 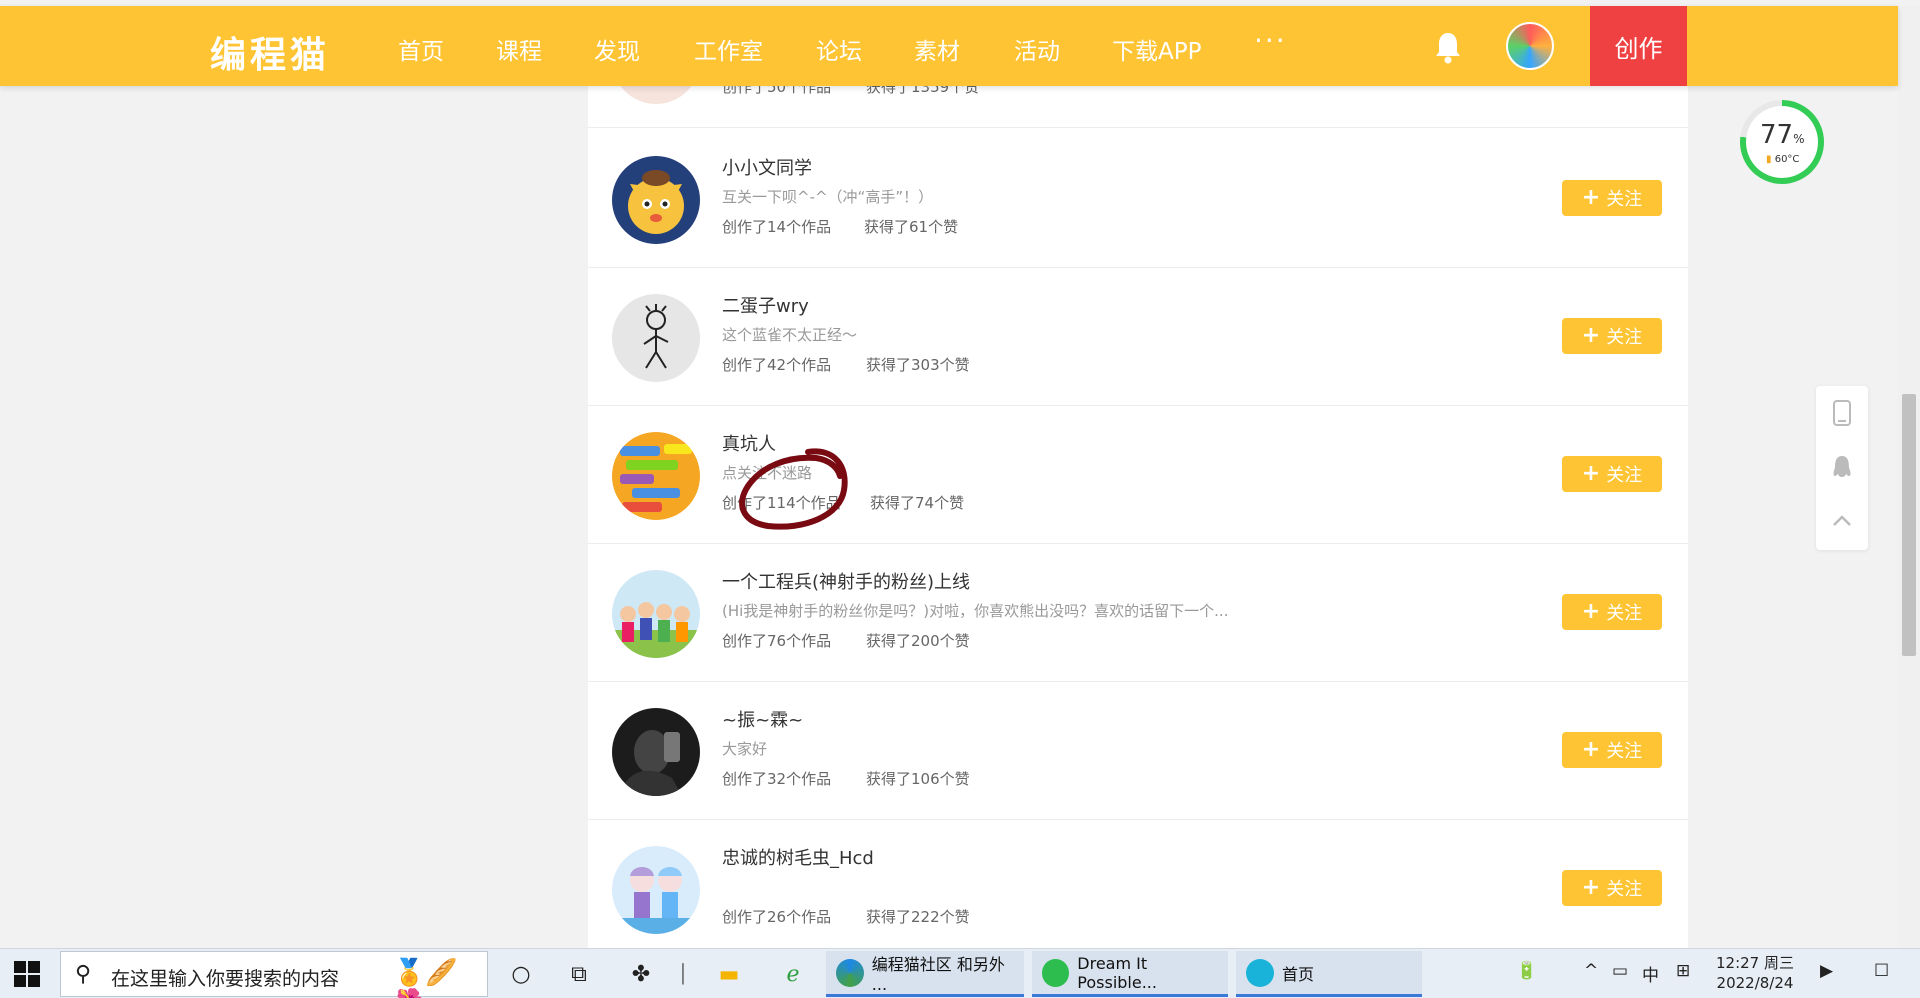 I want to click on works-count: 创作了76个作品, so click(x=777, y=641).